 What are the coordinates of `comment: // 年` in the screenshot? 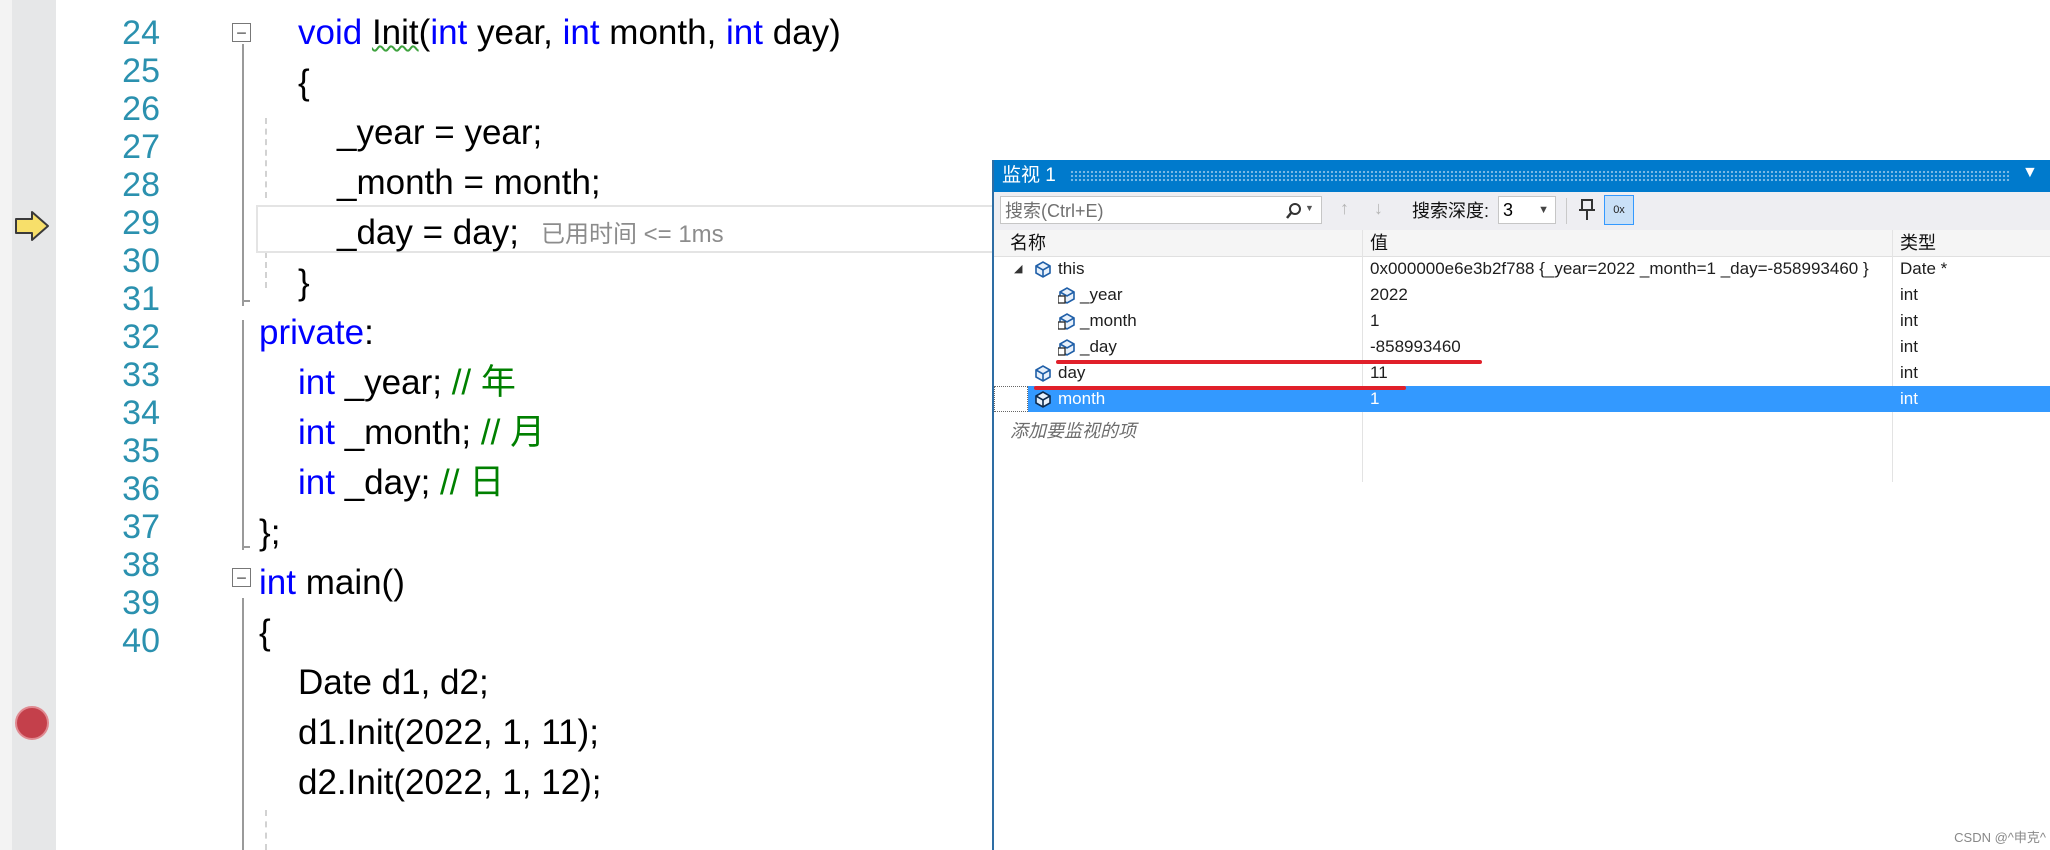 It's located at (483, 382).